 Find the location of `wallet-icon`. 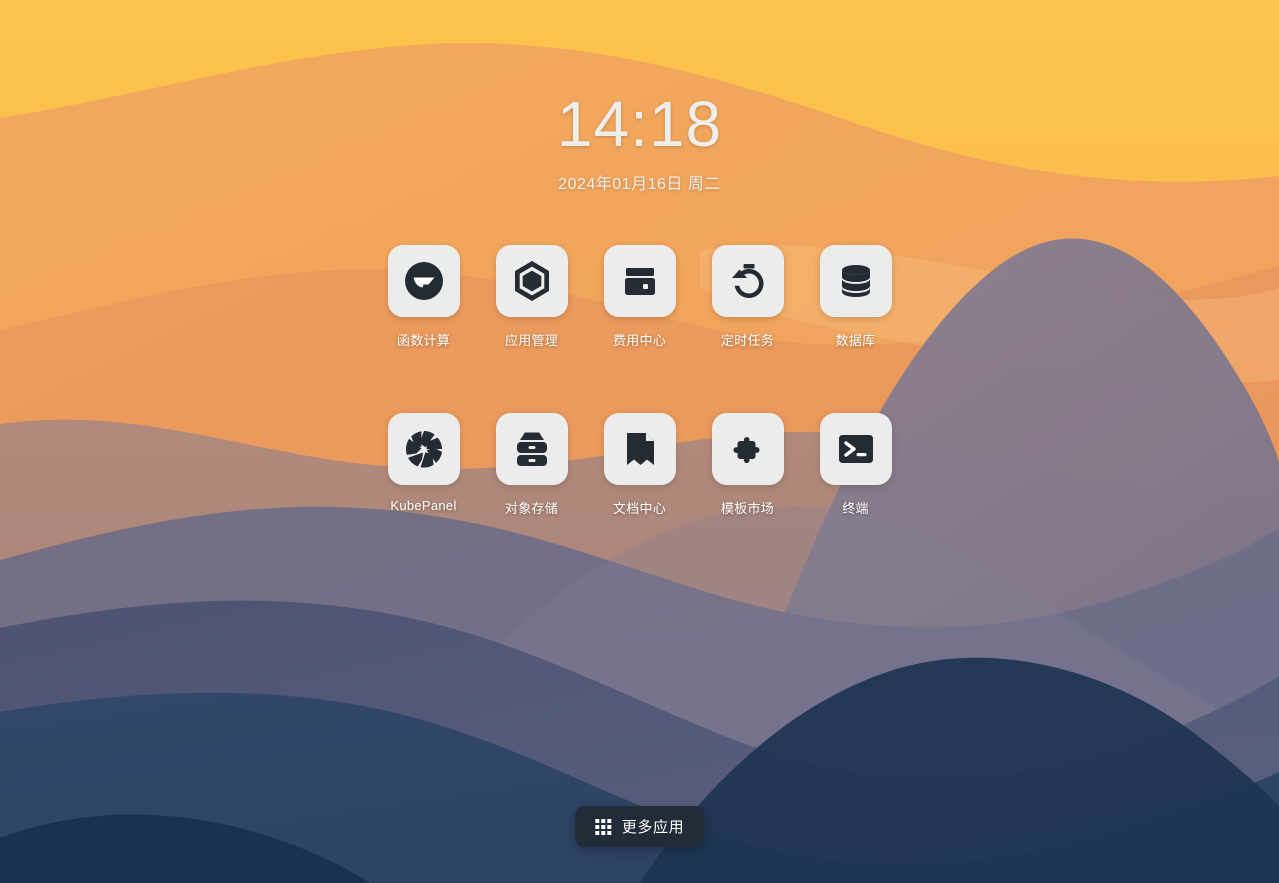

wallet-icon is located at coordinates (639, 281).